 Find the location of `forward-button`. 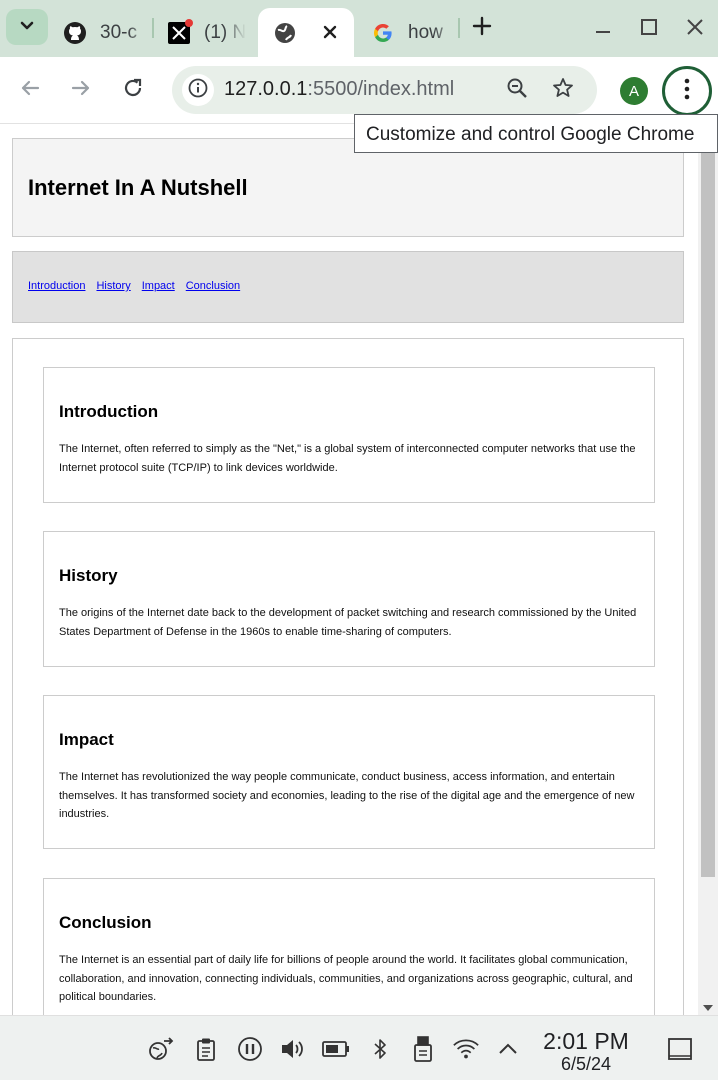

forward-button is located at coordinates (81, 90).